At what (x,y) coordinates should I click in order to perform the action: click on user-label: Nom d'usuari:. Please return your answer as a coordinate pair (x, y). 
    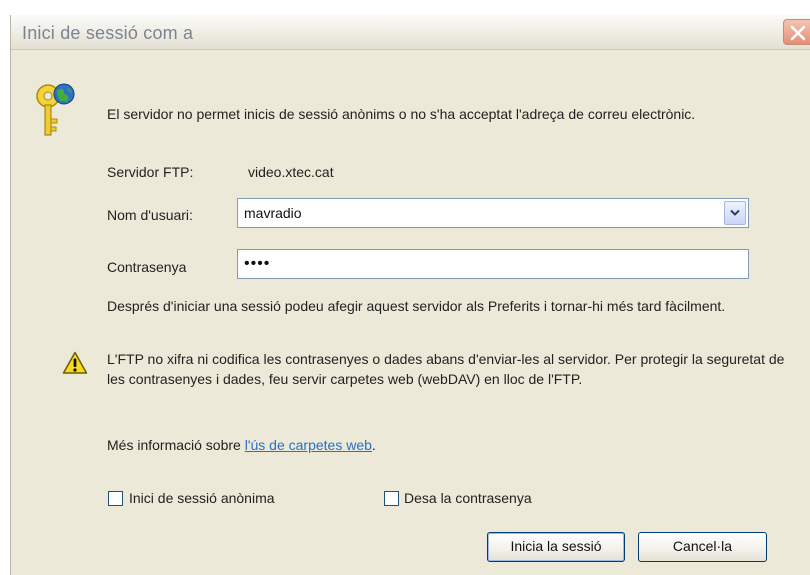
    Looking at the image, I should click on (150, 215).